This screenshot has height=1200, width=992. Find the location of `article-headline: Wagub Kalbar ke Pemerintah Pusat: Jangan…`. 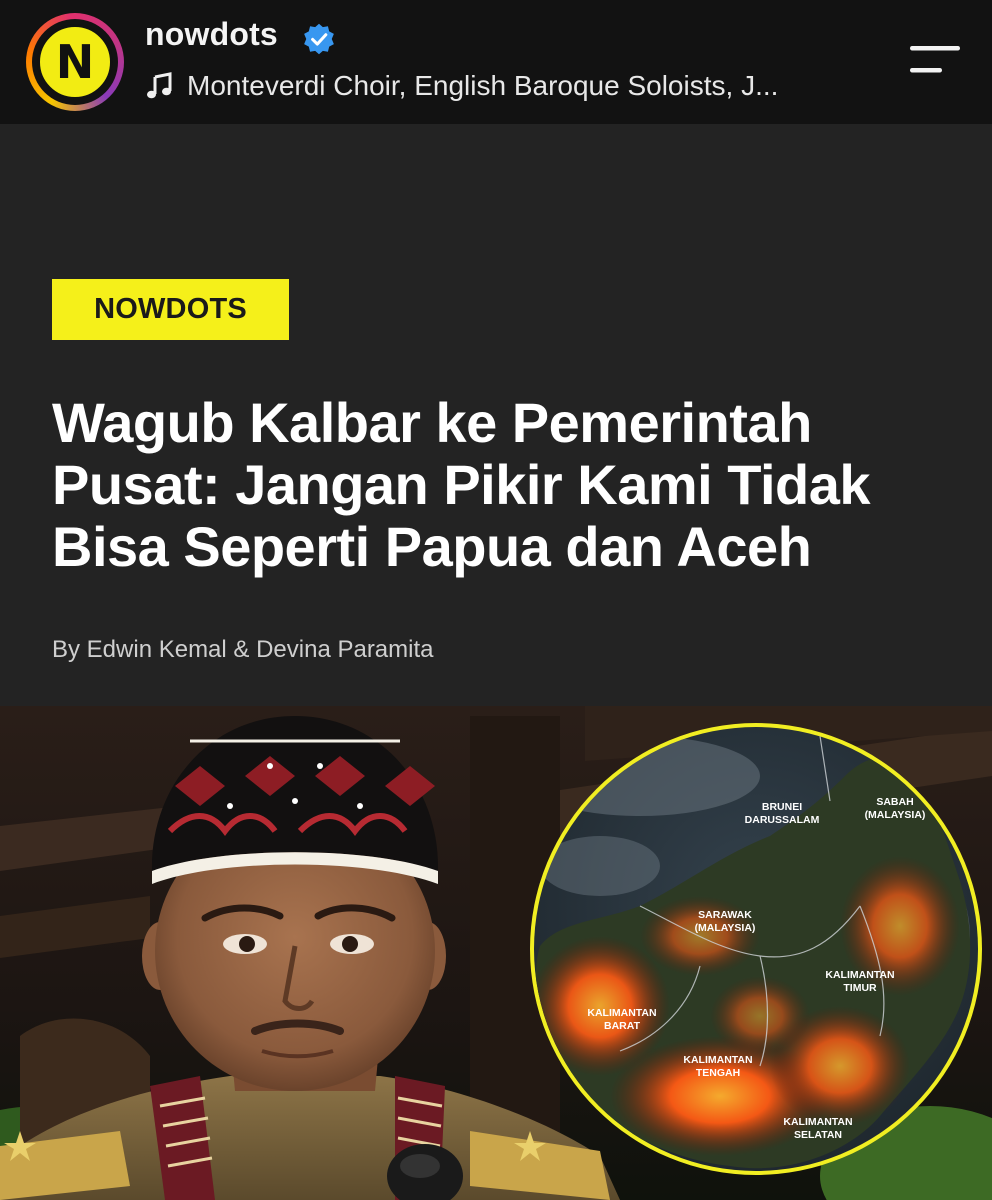

article-headline: Wagub Kalbar ke Pemerintah Pusat: Jangan… is located at coordinates (507, 485).